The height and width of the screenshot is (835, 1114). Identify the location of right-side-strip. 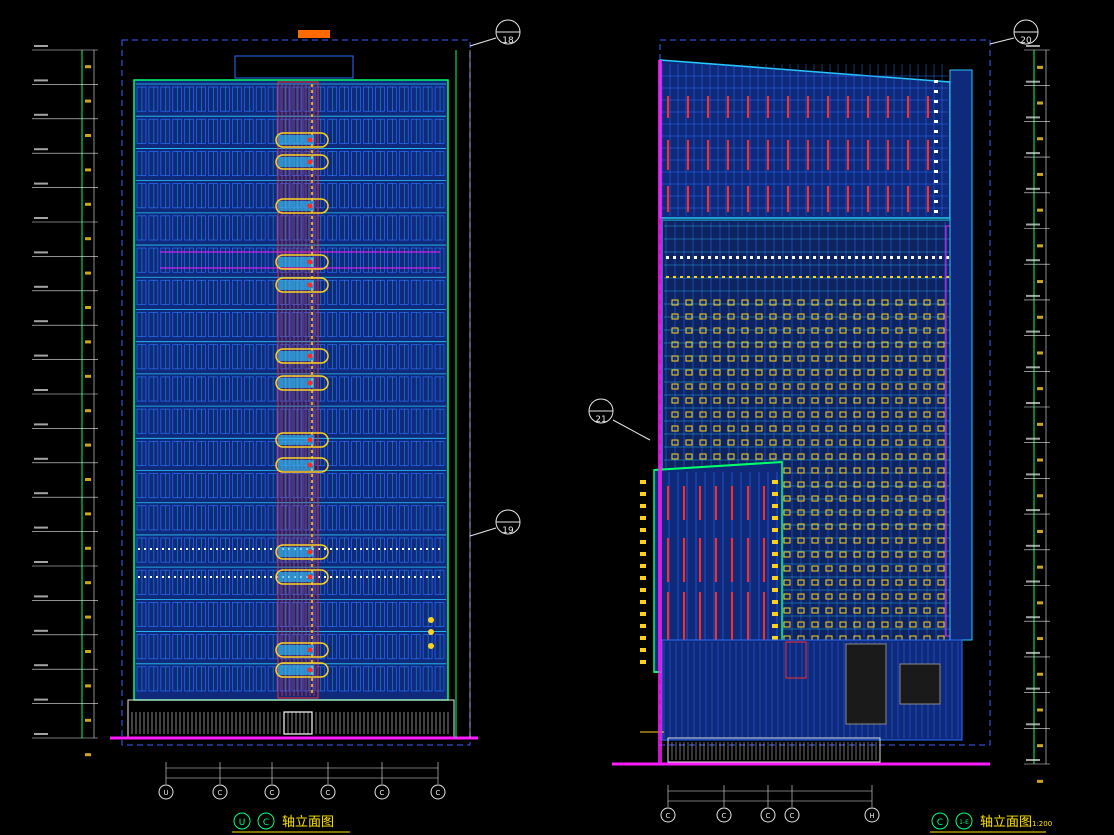
(961, 355).